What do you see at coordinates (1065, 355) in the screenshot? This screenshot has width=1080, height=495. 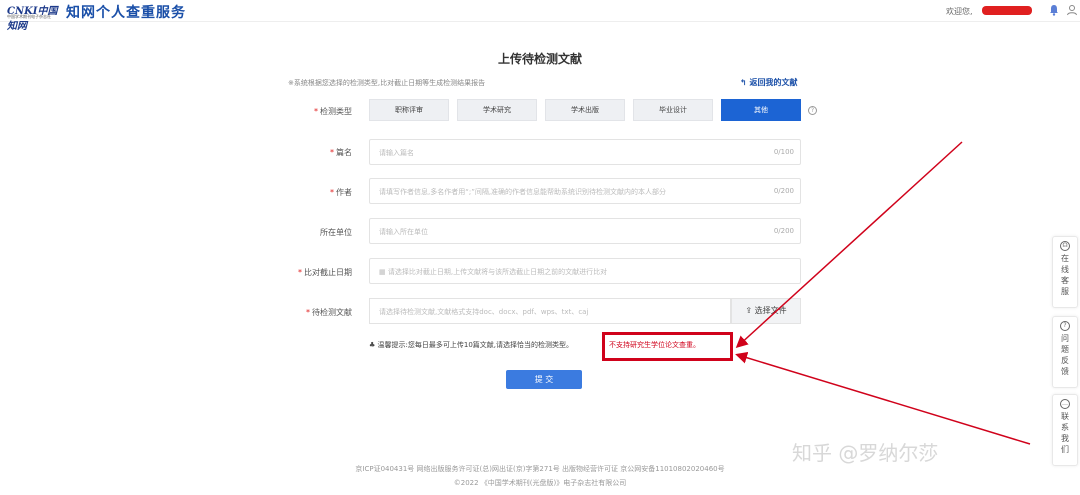 I see `feedback-label: 问题反馈` at bounding box center [1065, 355].